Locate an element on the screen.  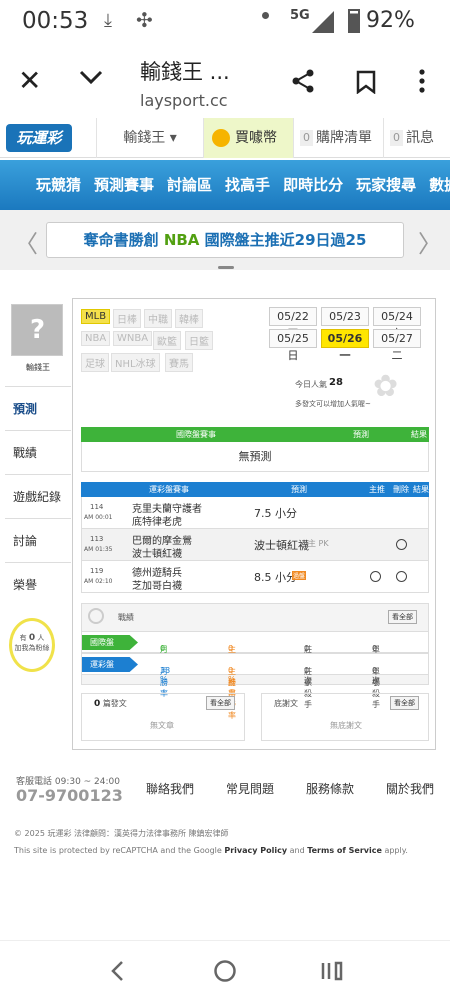
bookmark-icon is located at coordinates (366, 82).